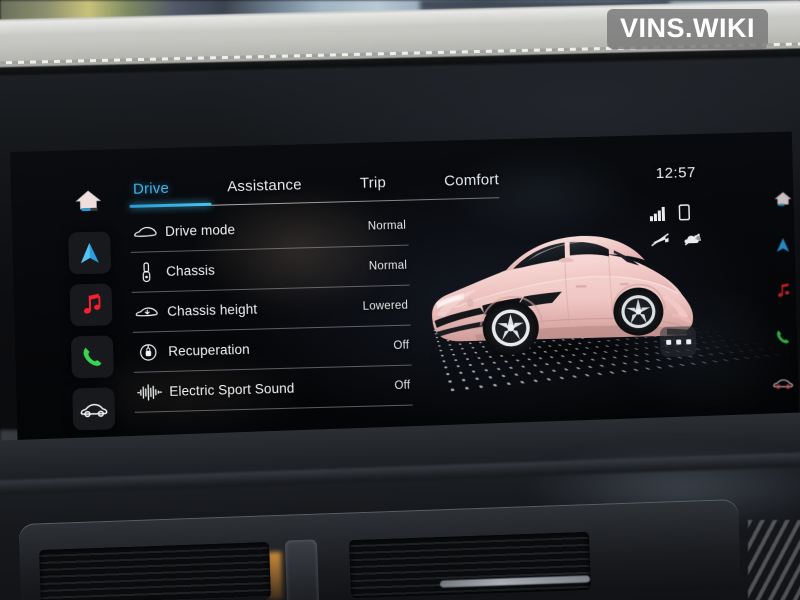  Describe the element at coordinates (145, 232) in the screenshot. I see `car-profile-icon` at that location.